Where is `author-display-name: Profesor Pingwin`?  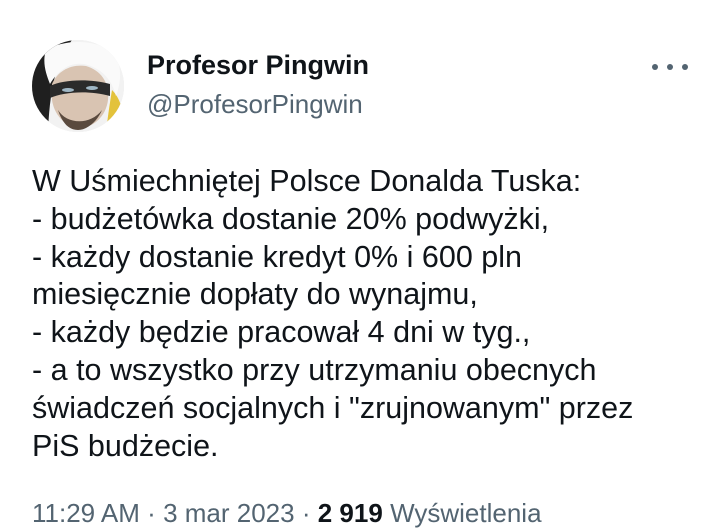
author-display-name: Profesor Pingwin is located at coordinates (258, 65).